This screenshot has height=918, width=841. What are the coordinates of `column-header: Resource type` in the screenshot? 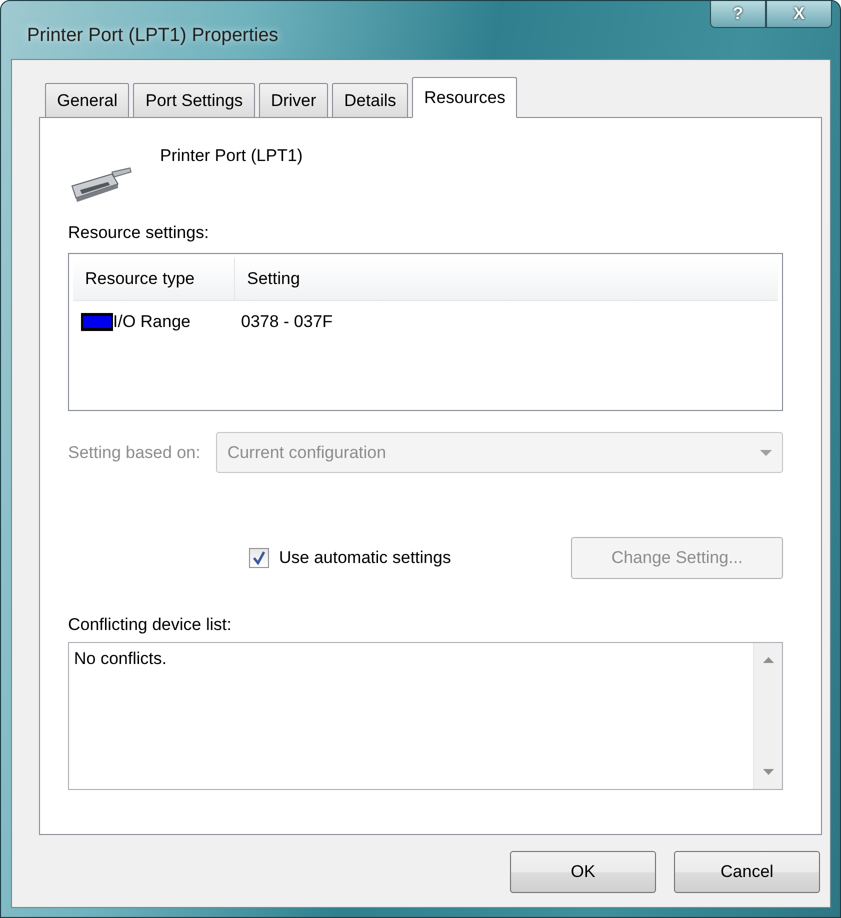 It's located at (154, 279).